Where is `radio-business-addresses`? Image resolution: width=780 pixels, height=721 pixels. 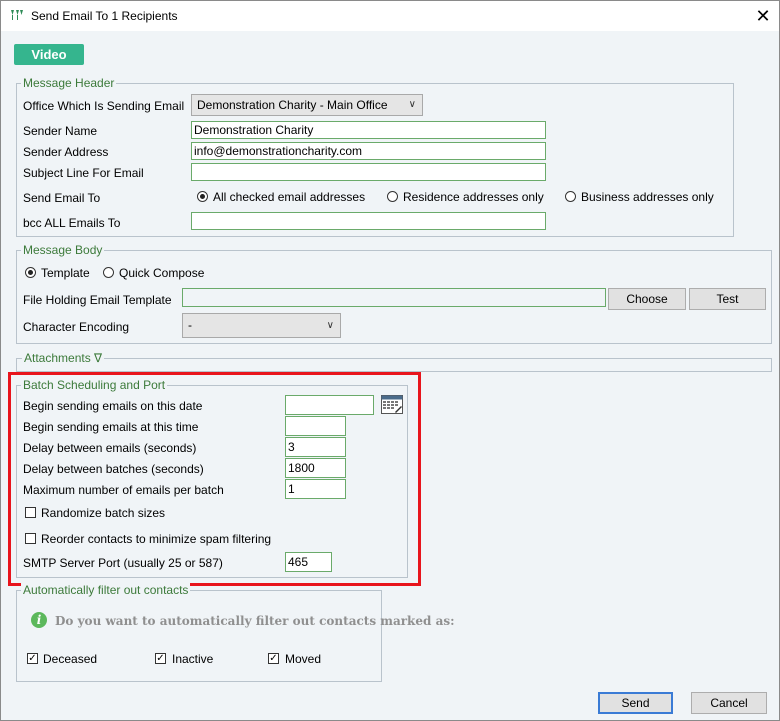
radio-business-addresses is located at coordinates (570, 196).